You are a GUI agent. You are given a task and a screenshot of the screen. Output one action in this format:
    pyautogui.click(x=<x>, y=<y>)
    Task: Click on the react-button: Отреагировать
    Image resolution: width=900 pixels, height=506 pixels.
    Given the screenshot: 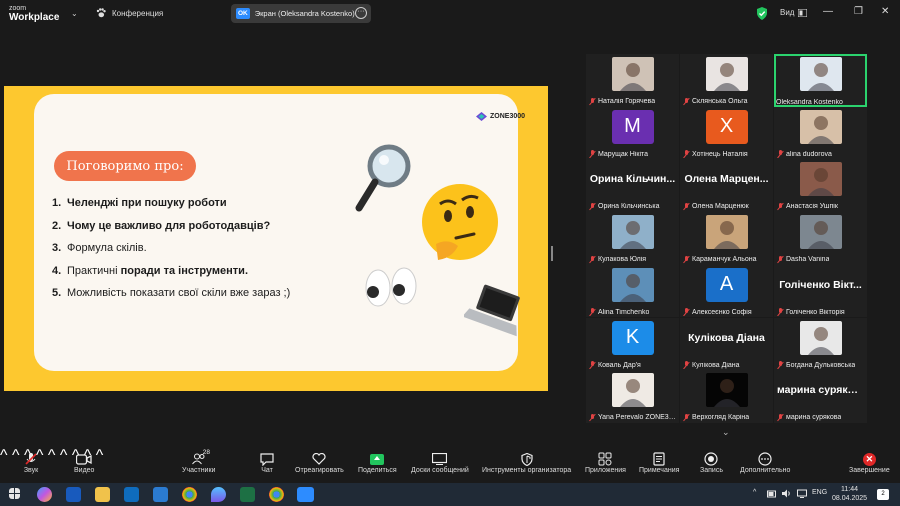 What is the action you would take?
    pyautogui.click(x=319, y=462)
    